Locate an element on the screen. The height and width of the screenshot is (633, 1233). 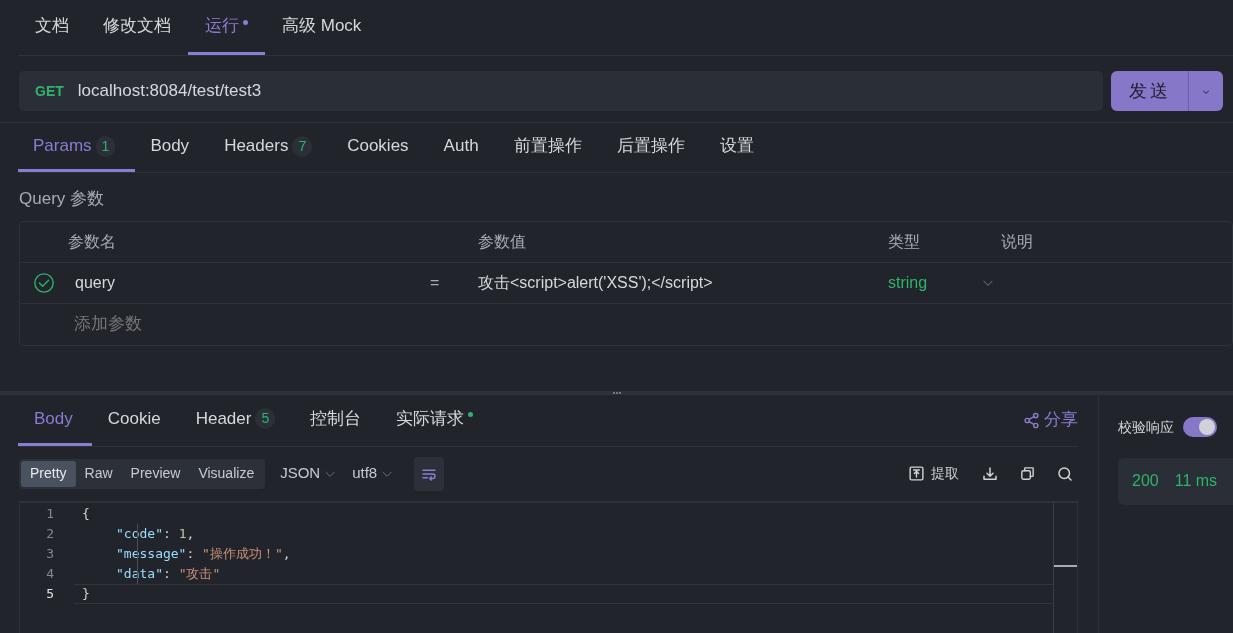
copy-button is located at coordinates (1027, 473).